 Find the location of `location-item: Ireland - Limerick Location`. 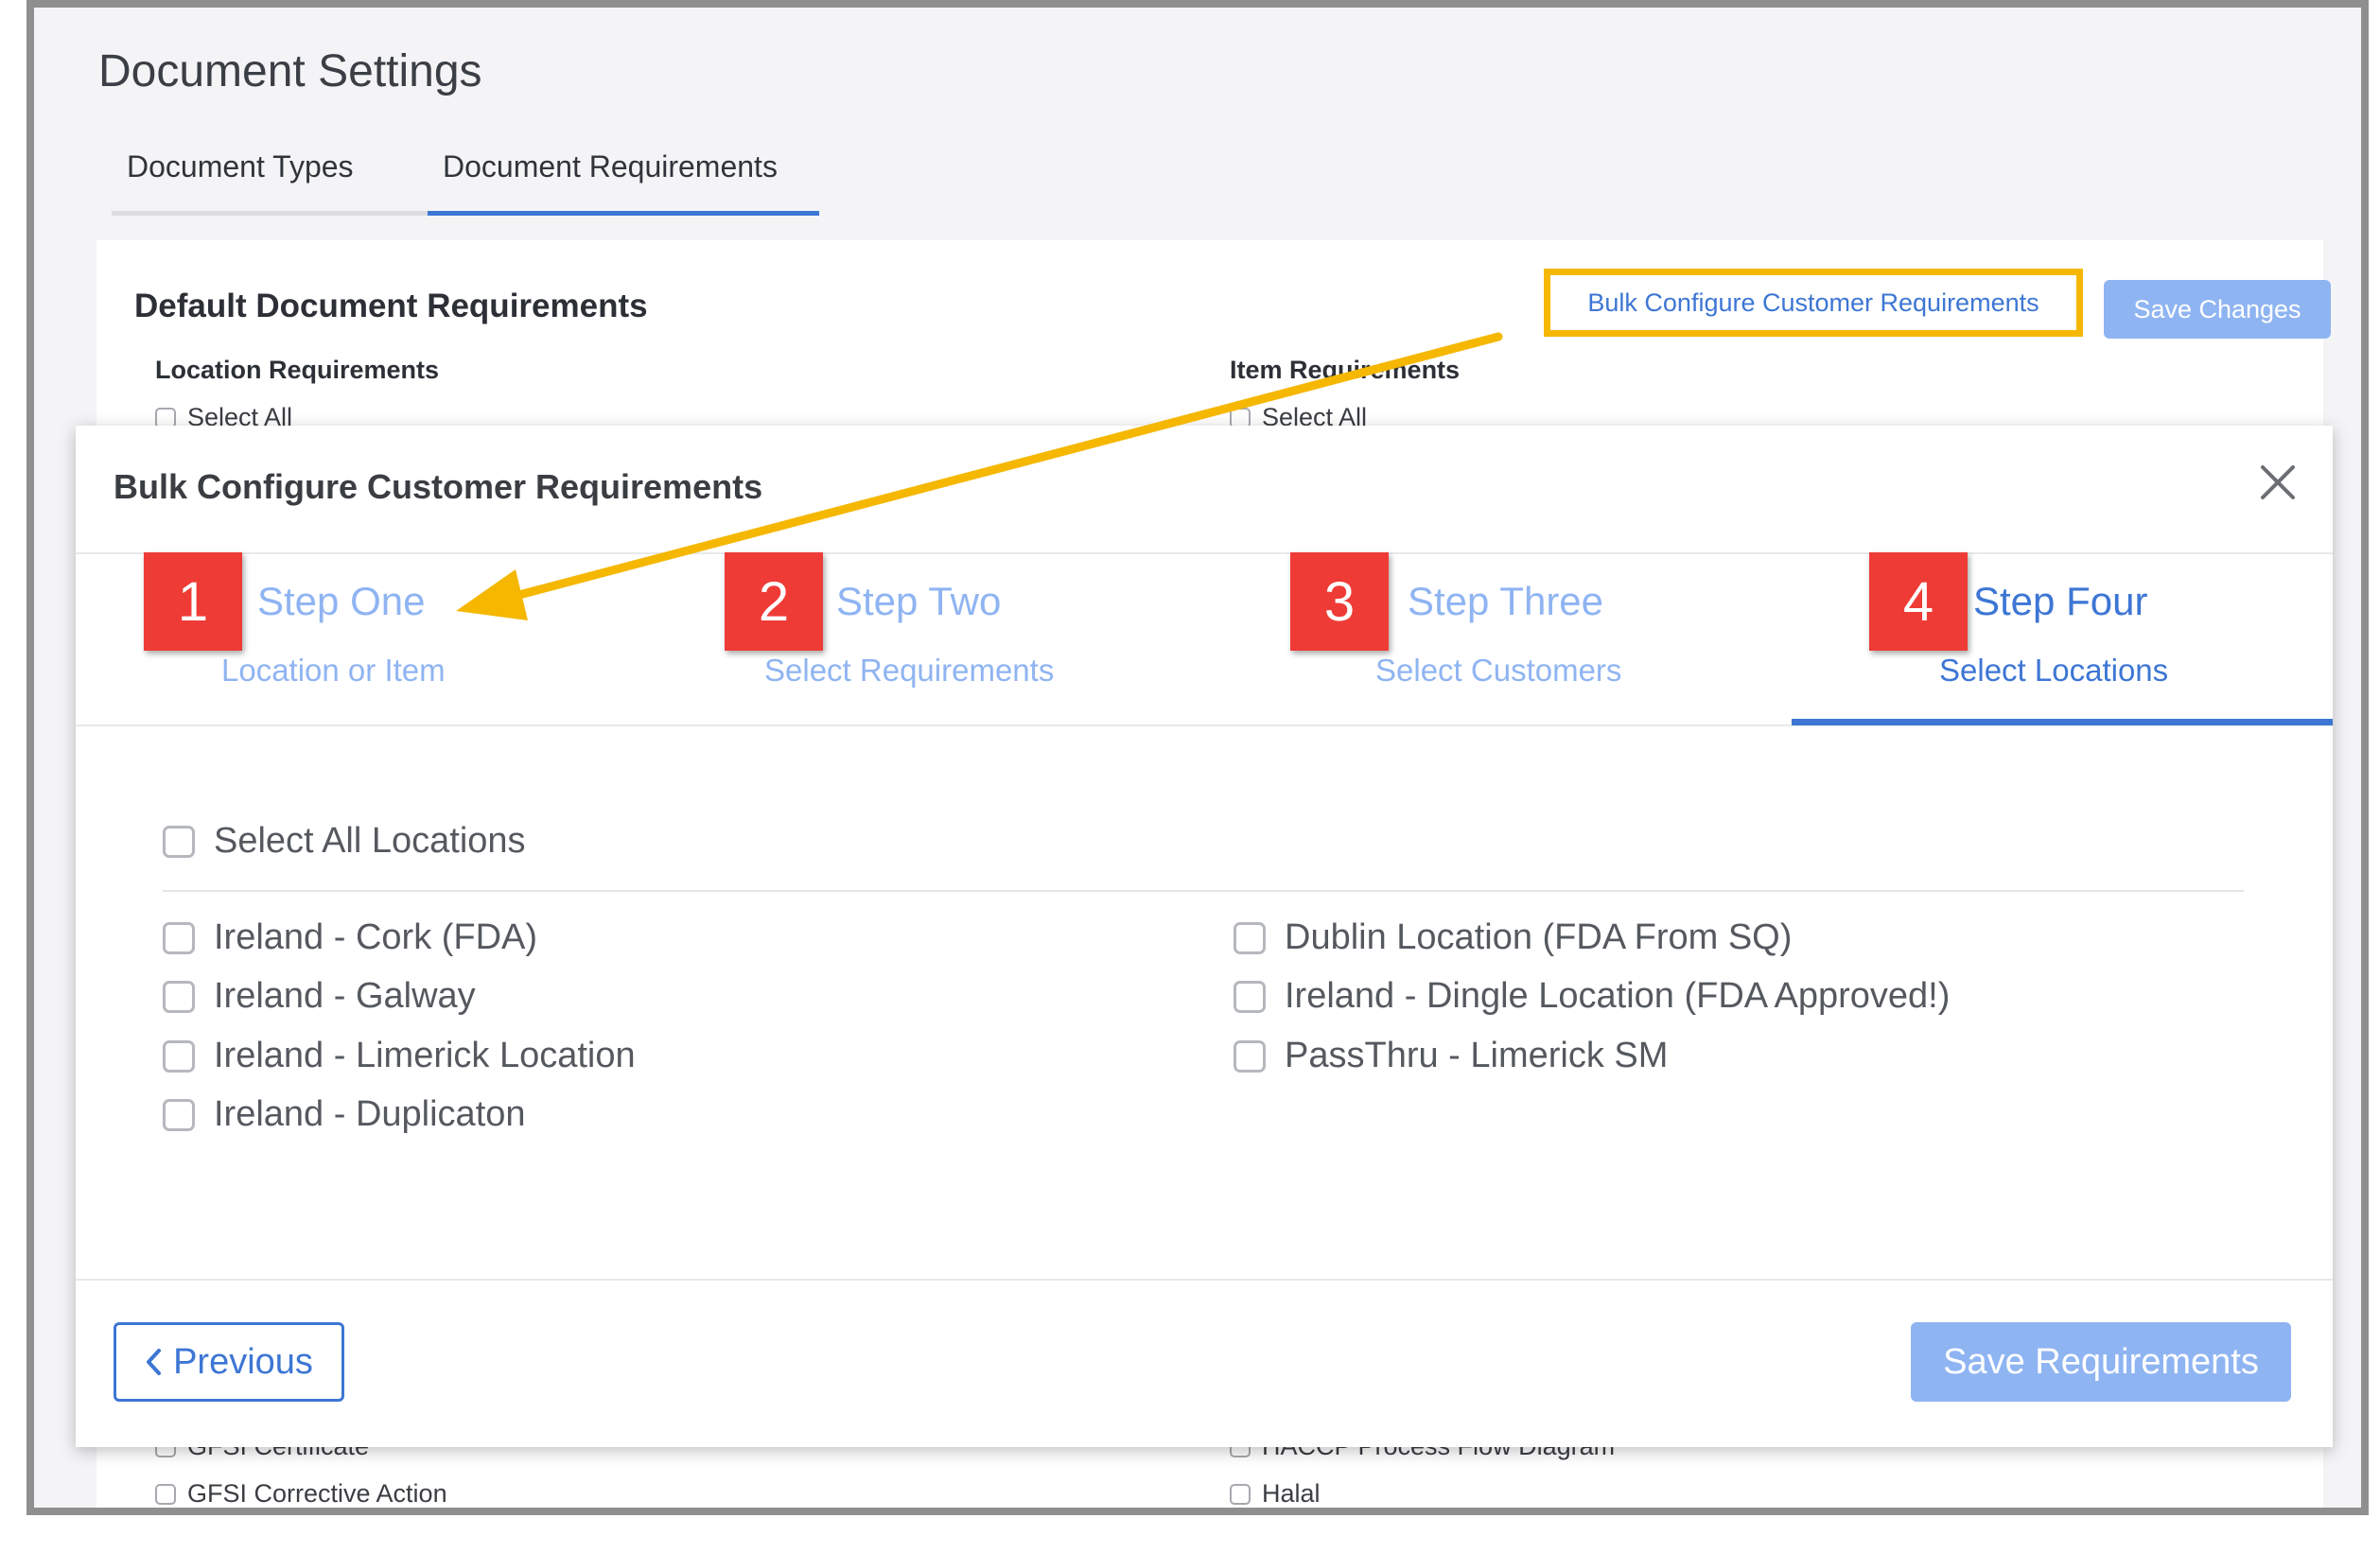

location-item: Ireland - Limerick Location is located at coordinates (399, 1056).